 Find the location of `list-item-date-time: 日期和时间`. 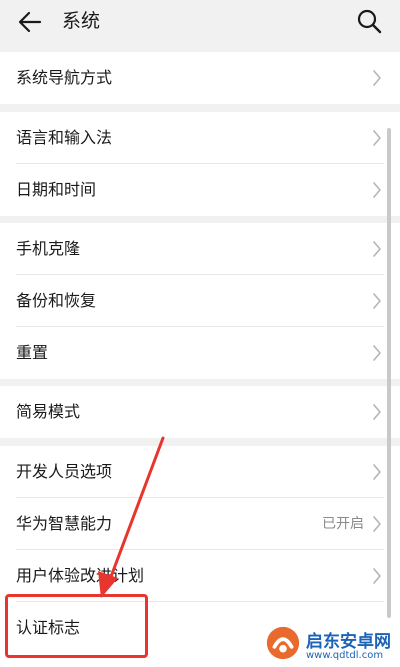

list-item-date-time: 日期和时间 is located at coordinates (200, 190).